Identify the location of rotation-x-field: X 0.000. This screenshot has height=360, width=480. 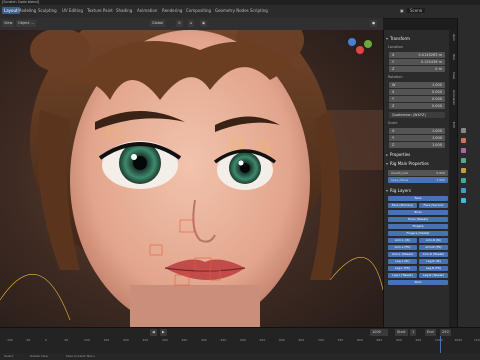
(417, 92).